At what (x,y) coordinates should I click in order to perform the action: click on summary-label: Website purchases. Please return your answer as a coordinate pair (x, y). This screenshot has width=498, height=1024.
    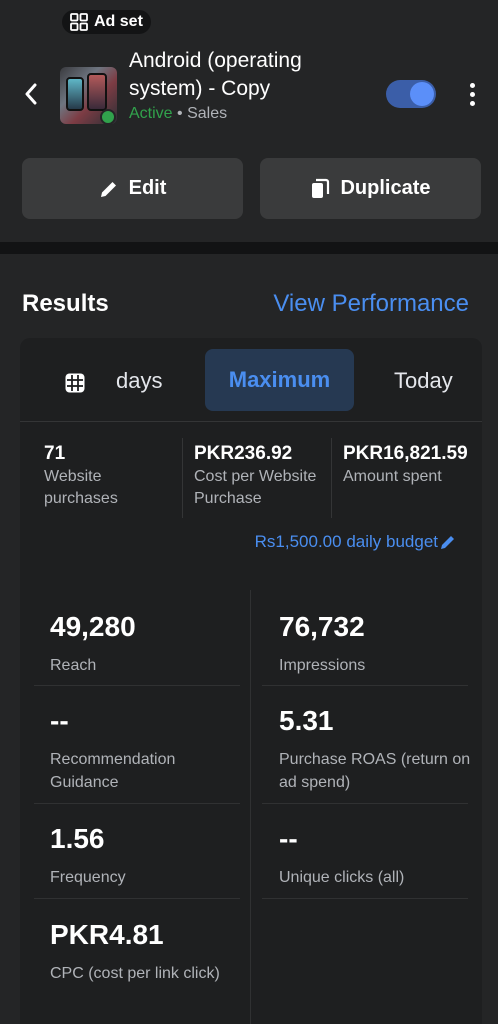
    Looking at the image, I should click on (81, 487).